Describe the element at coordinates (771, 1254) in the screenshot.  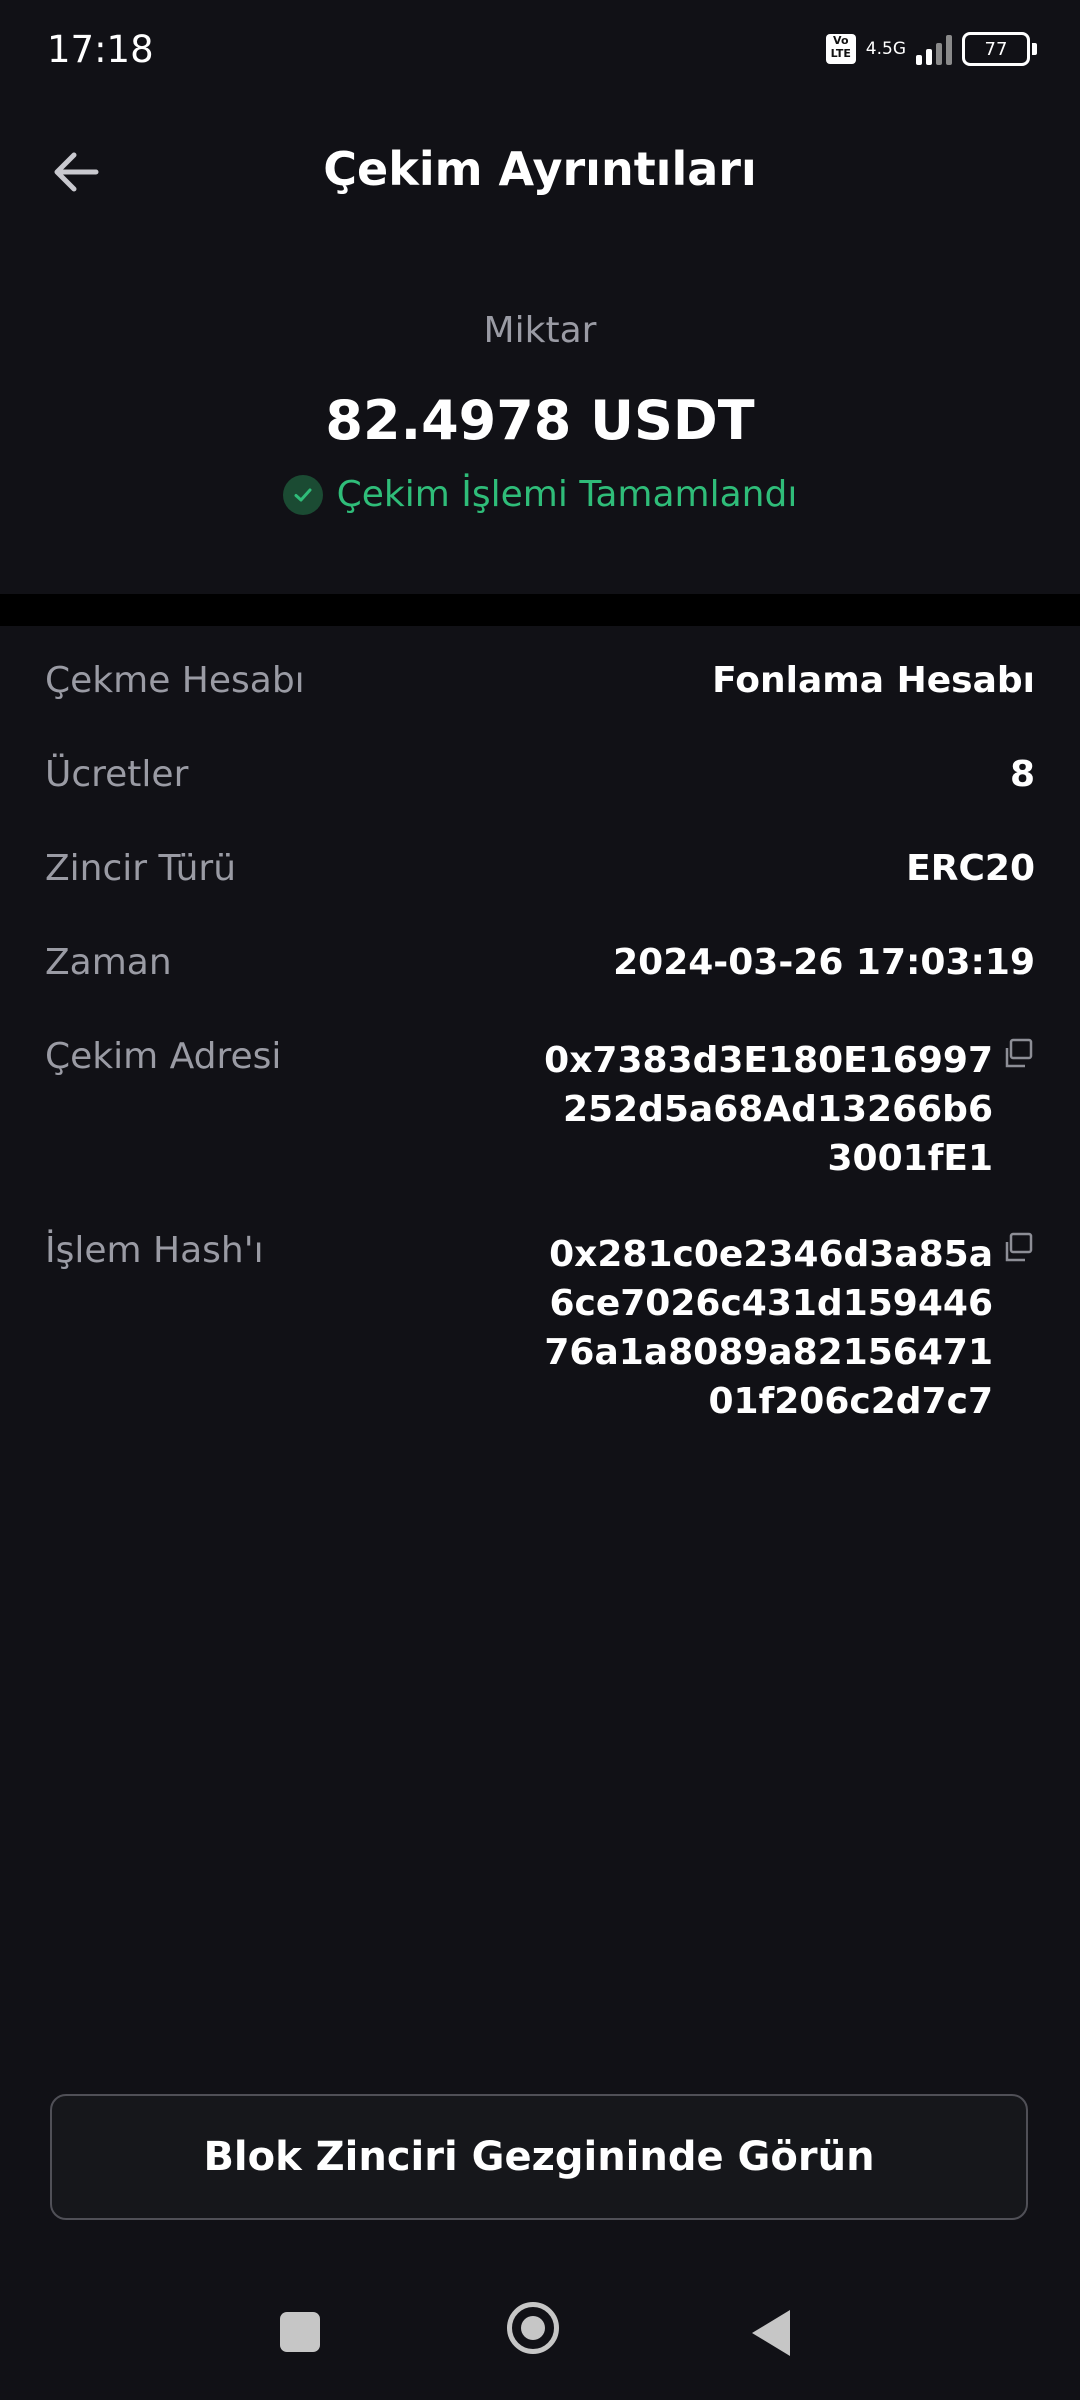
I see `hash-line: 0x281c0e2346d3a85a` at that location.